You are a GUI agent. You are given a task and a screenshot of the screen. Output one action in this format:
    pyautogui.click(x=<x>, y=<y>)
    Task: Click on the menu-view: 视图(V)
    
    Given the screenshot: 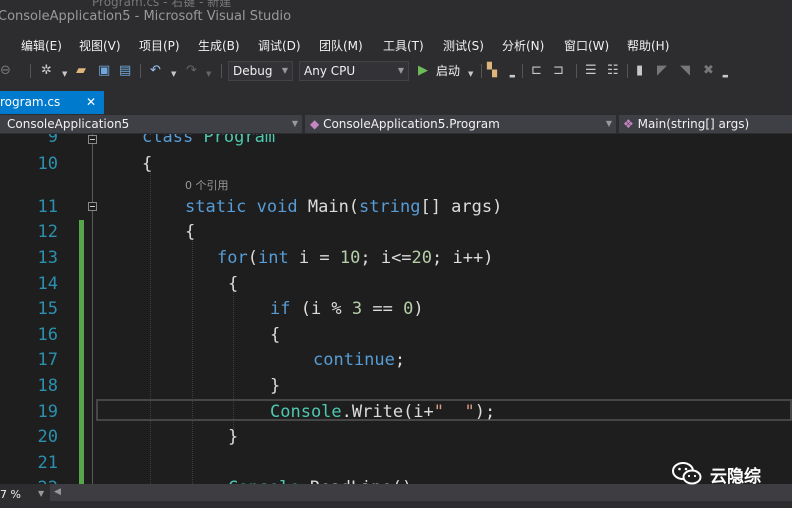 What is the action you would take?
    pyautogui.click(x=100, y=45)
    